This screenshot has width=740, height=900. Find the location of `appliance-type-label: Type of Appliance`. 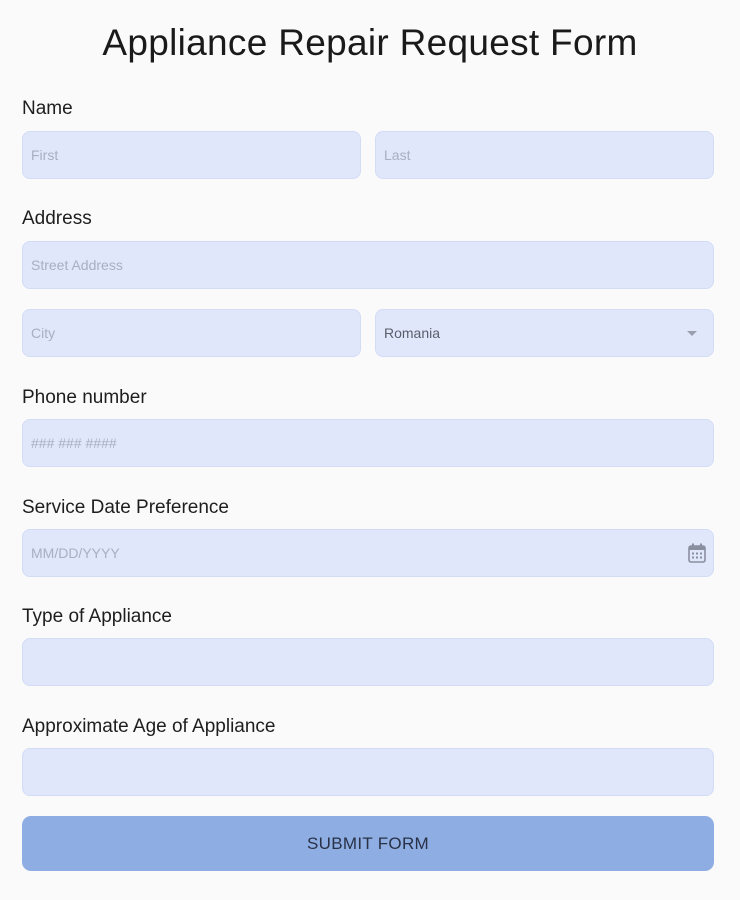

appliance-type-label: Type of Appliance is located at coordinates (97, 616).